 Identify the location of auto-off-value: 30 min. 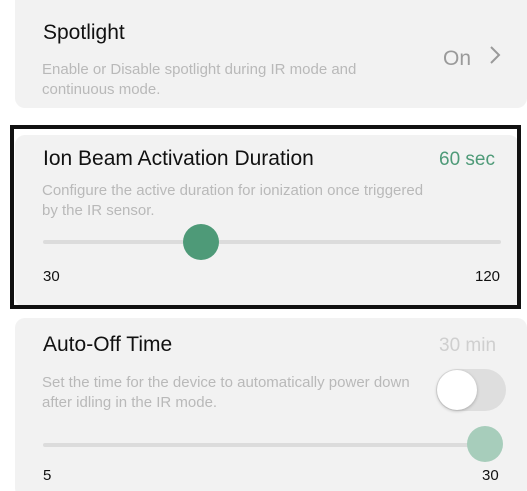
(468, 345).